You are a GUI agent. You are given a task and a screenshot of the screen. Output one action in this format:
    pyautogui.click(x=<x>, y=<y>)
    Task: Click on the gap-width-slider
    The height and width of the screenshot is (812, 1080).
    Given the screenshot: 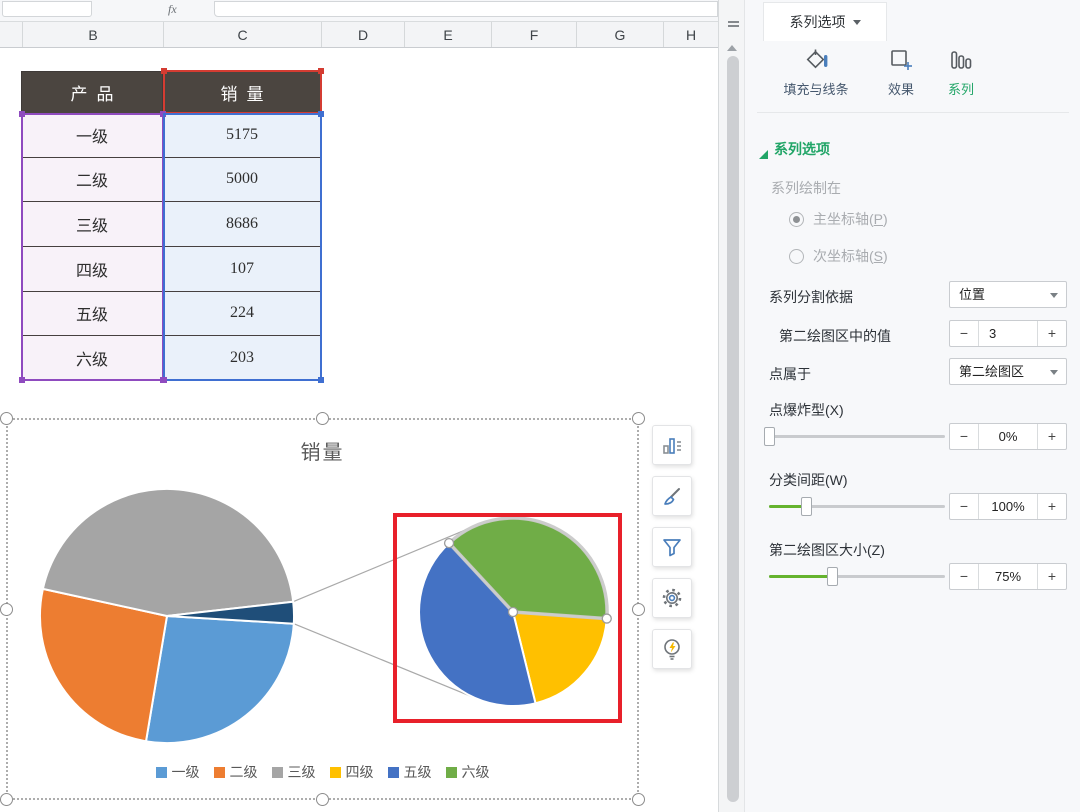 What is the action you would take?
    pyautogui.click(x=857, y=506)
    